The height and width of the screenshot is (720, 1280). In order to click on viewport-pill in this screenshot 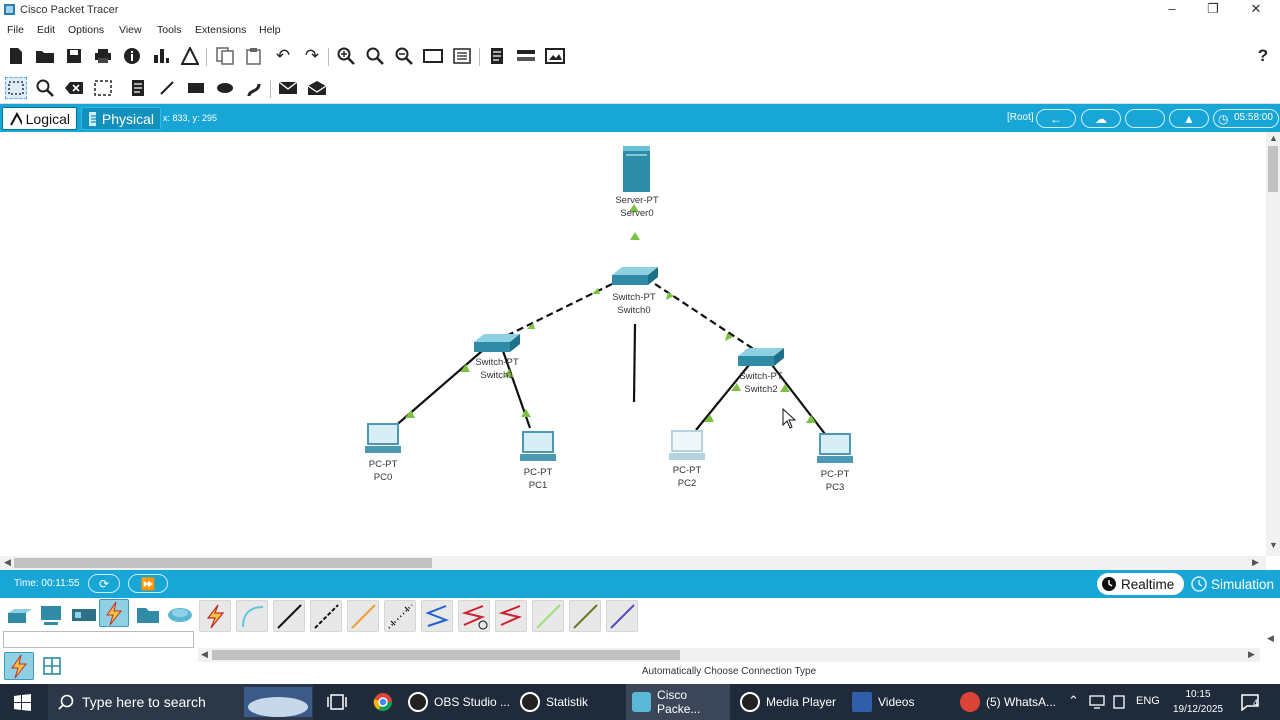, I will do `click(1145, 118)`.